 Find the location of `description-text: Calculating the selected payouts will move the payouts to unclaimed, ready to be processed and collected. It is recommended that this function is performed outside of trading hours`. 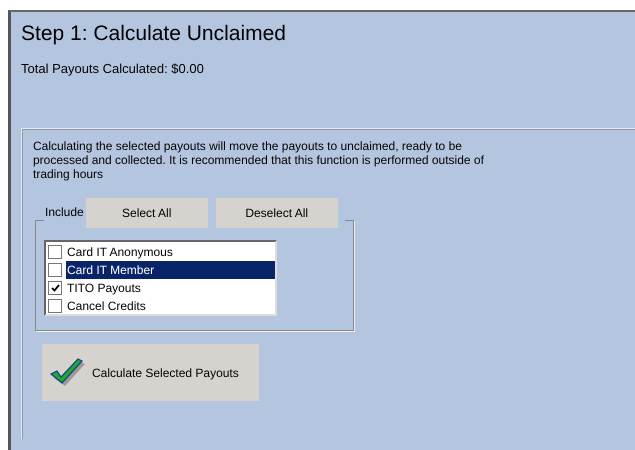

description-text: Calculating the selected payouts will move the payouts to unclaimed, ready to be processed and collected. It is recommended that this function is performed outside of trading hours is located at coordinates (259, 160).